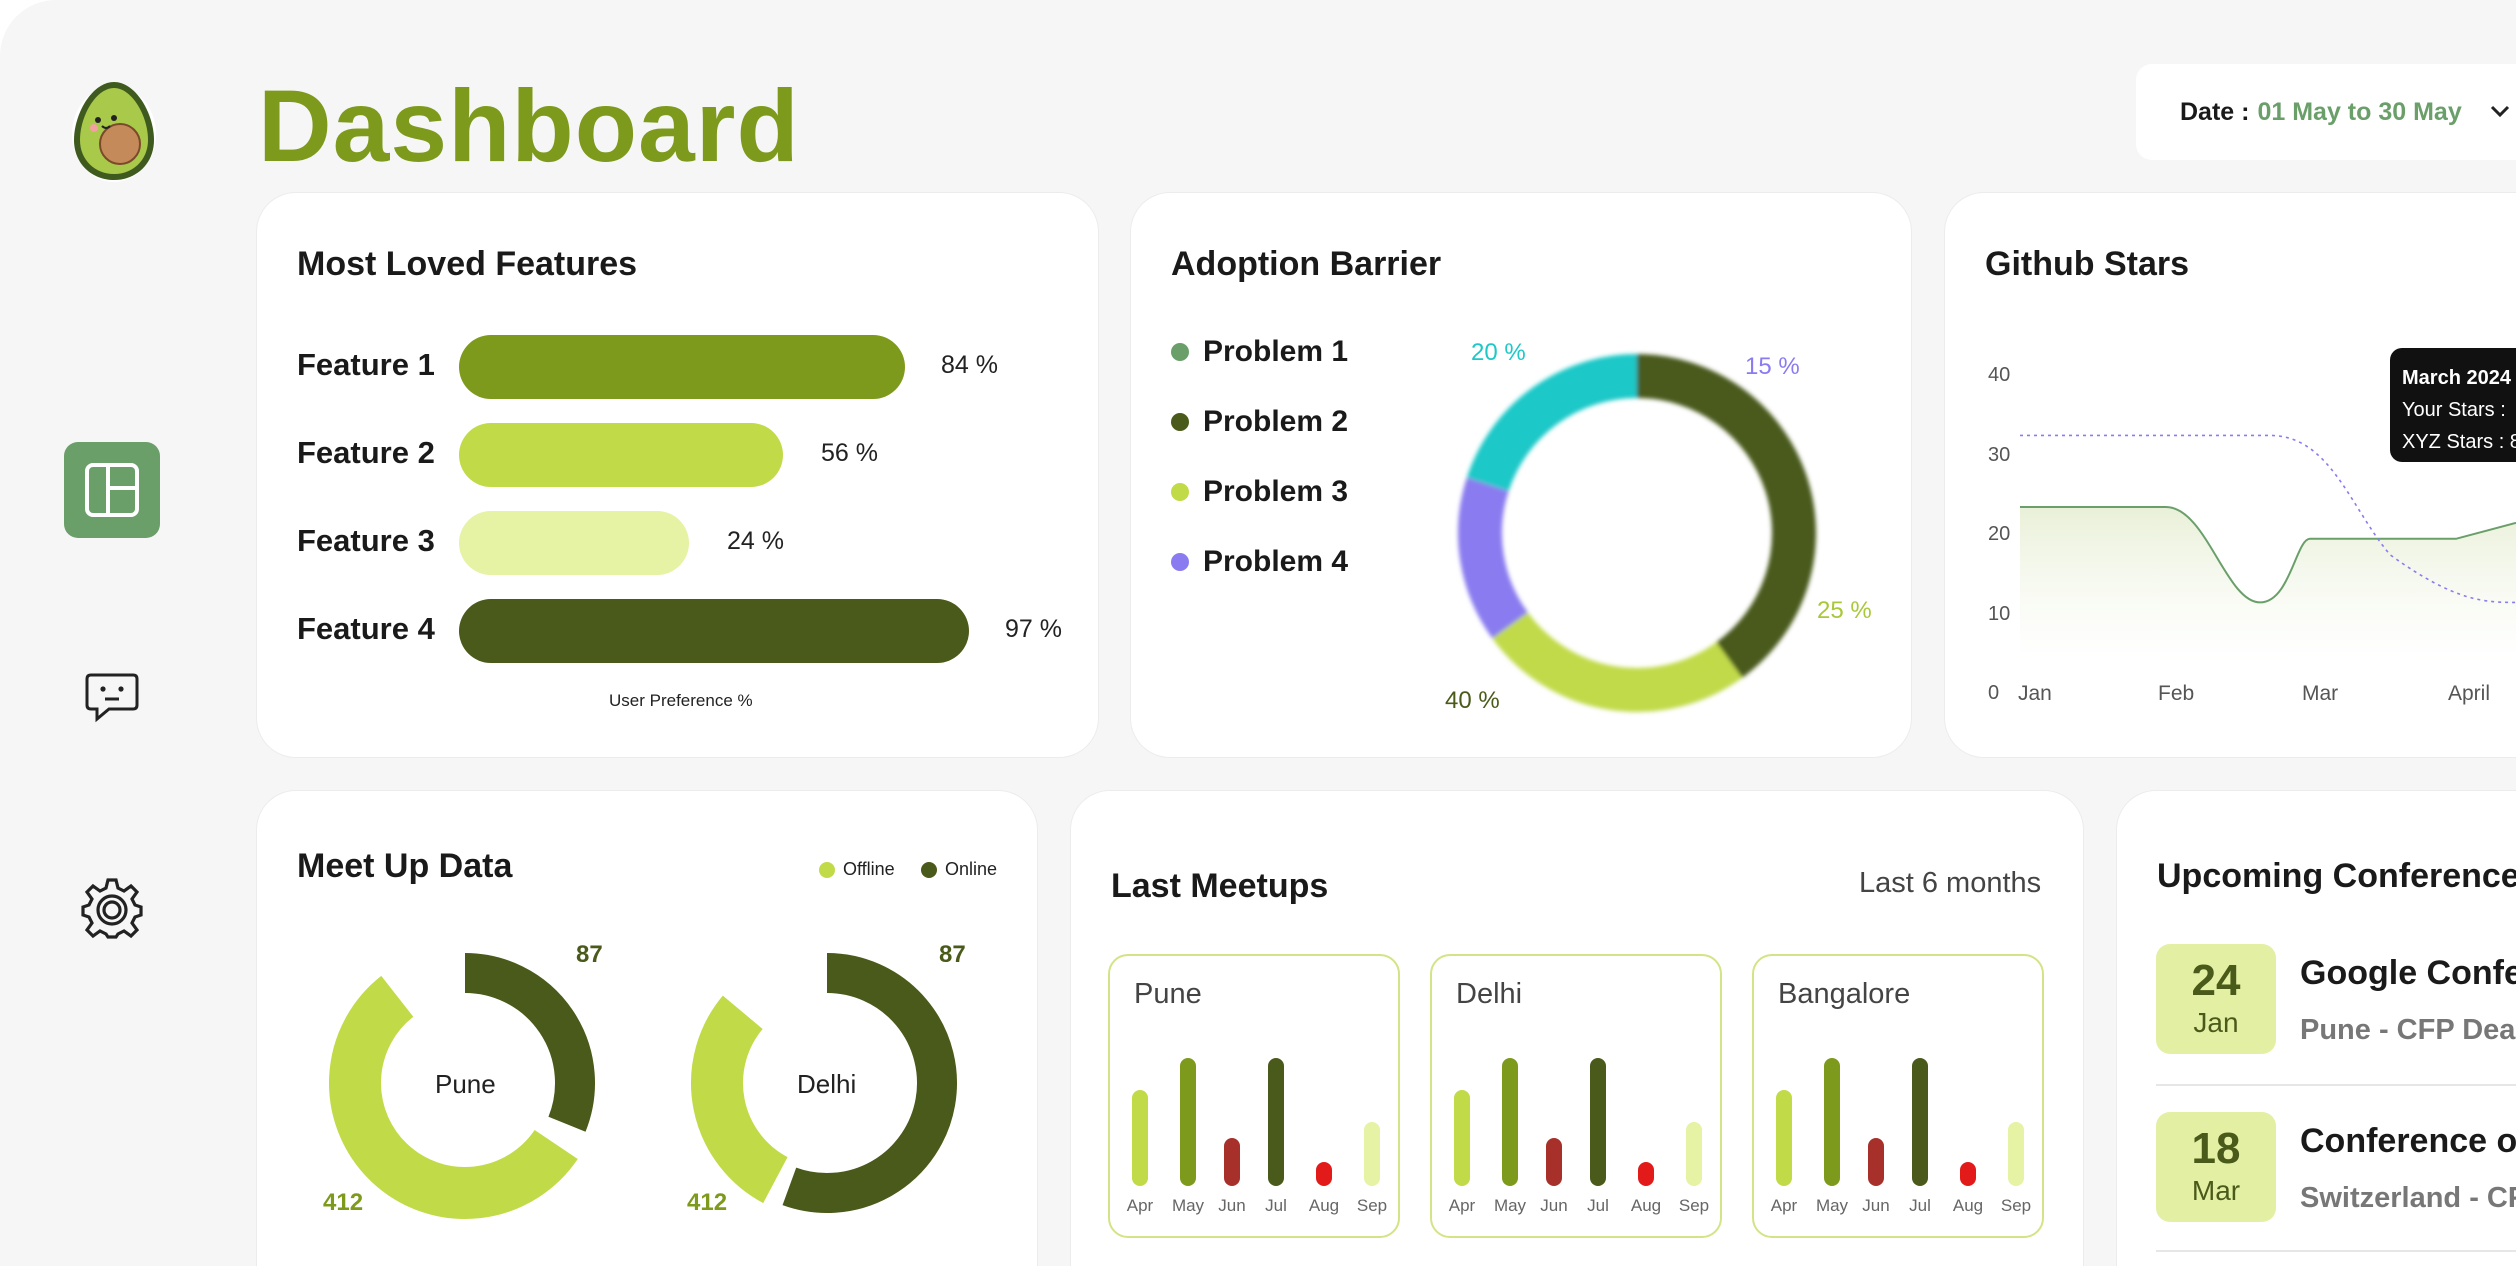 Image resolution: width=2516 pixels, height=1266 pixels. Describe the element at coordinates (1999, 613) in the screenshot. I see `y-tick: 10` at that location.